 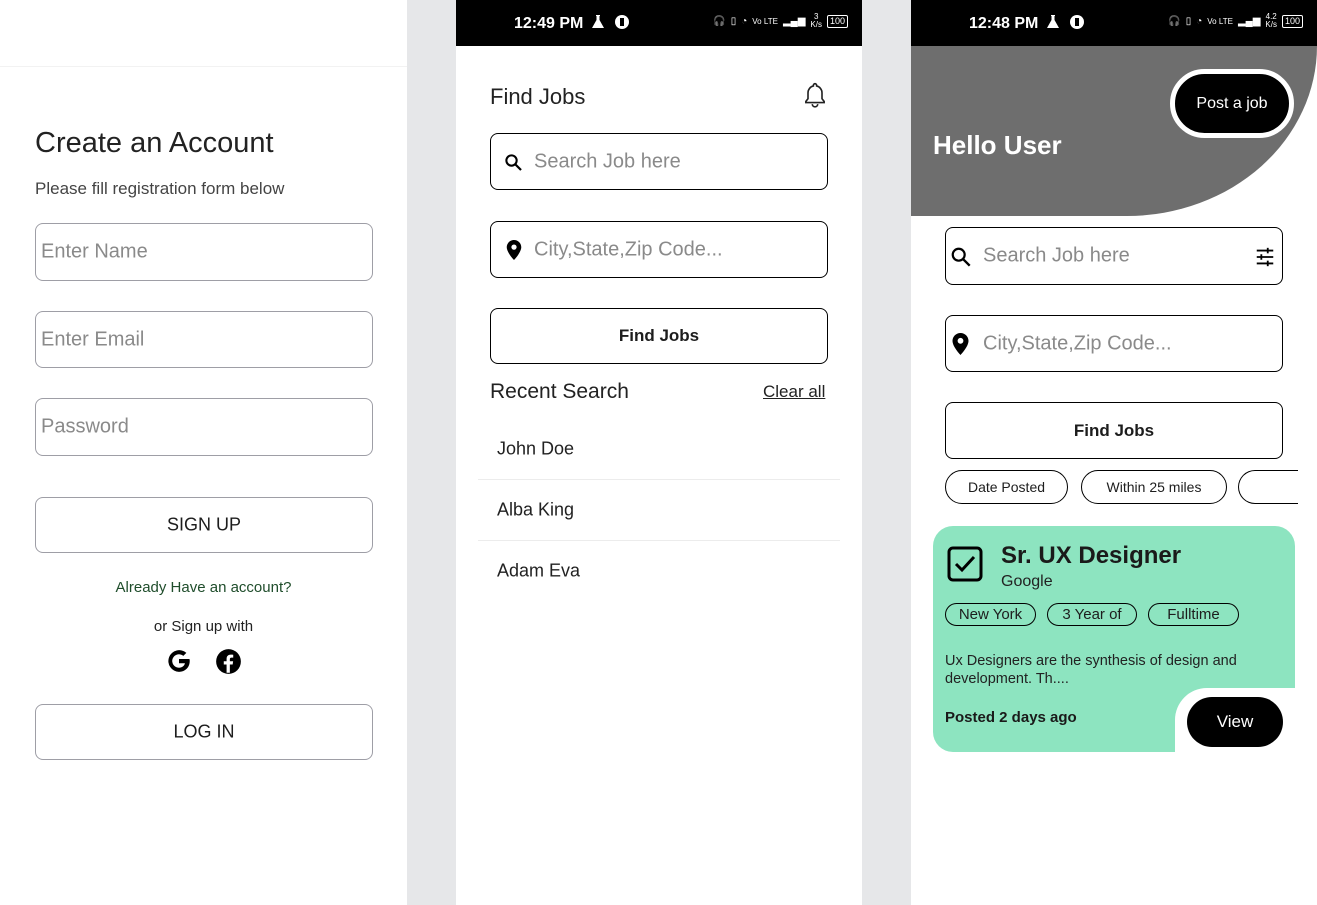 What do you see at coordinates (85, 426) in the screenshot?
I see `password-placeholder: Password` at bounding box center [85, 426].